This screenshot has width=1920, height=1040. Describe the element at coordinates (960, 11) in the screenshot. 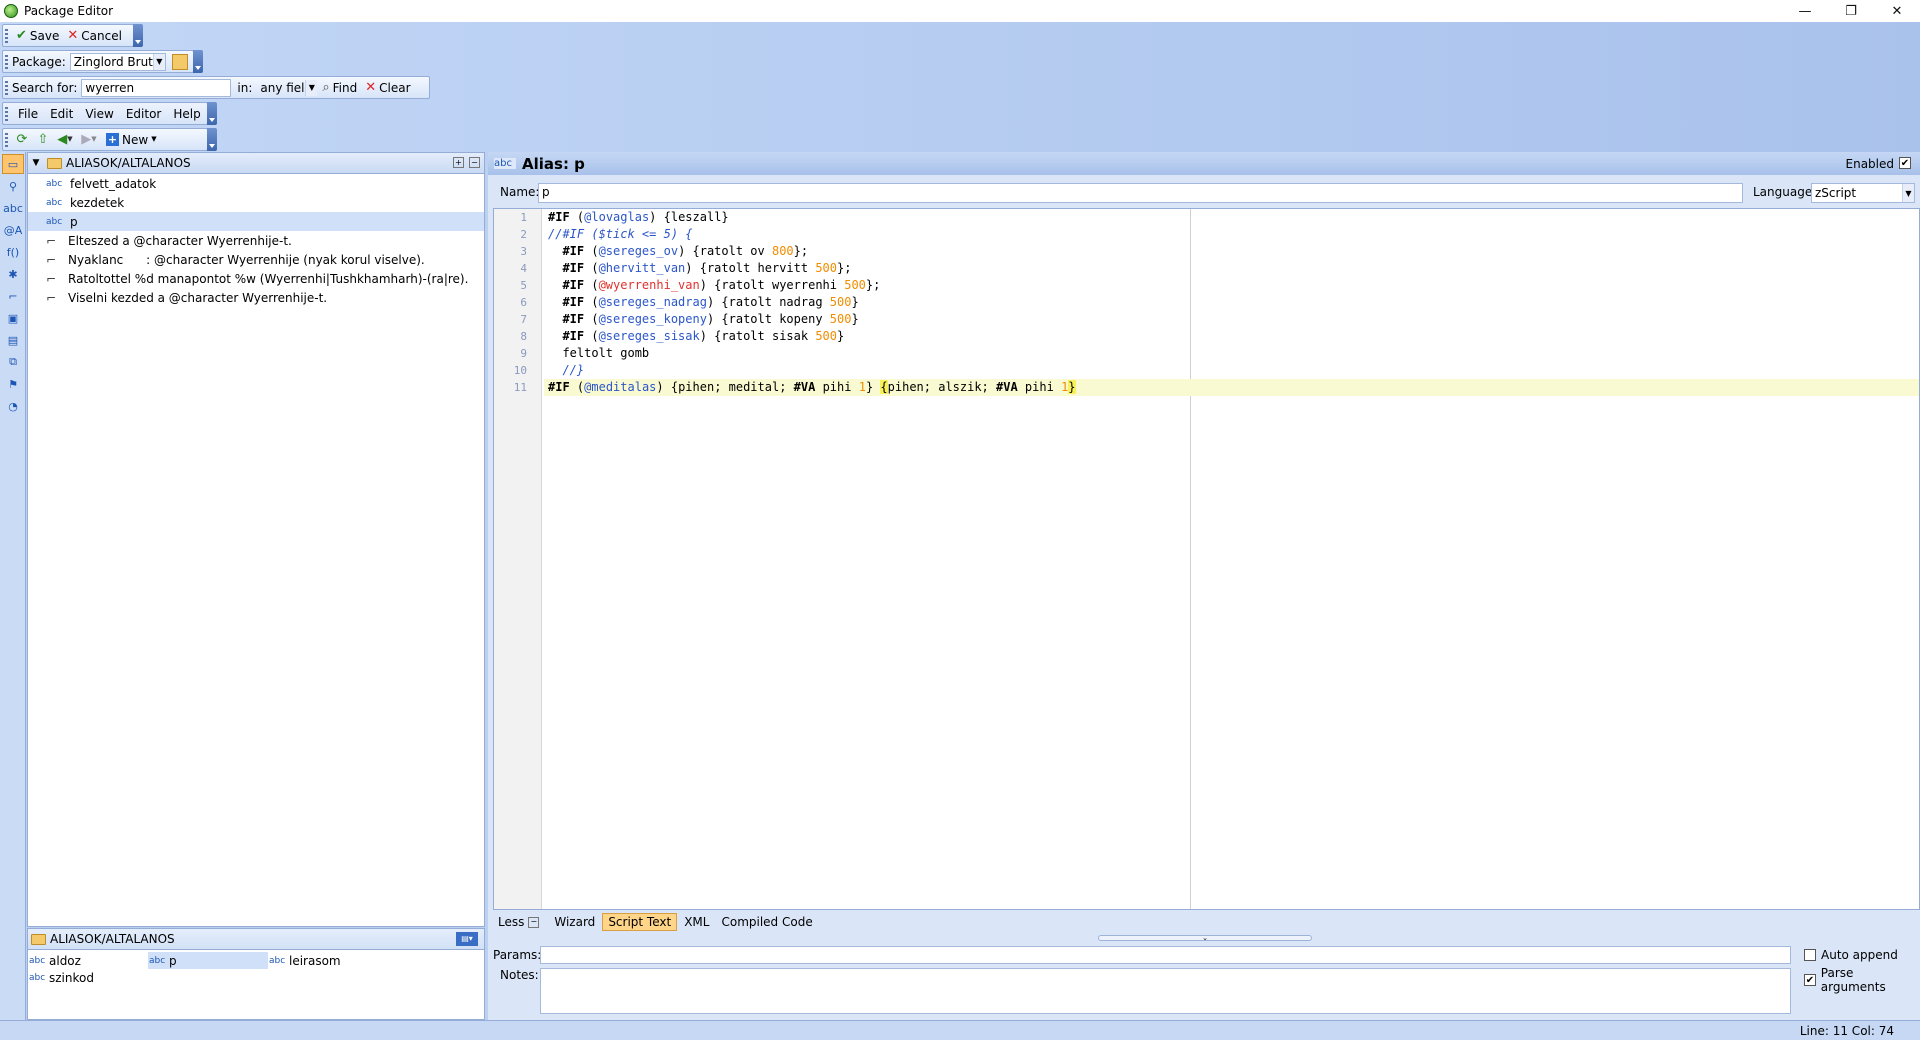

I see `title-bar: Package Editor — ❐ ✕` at that location.